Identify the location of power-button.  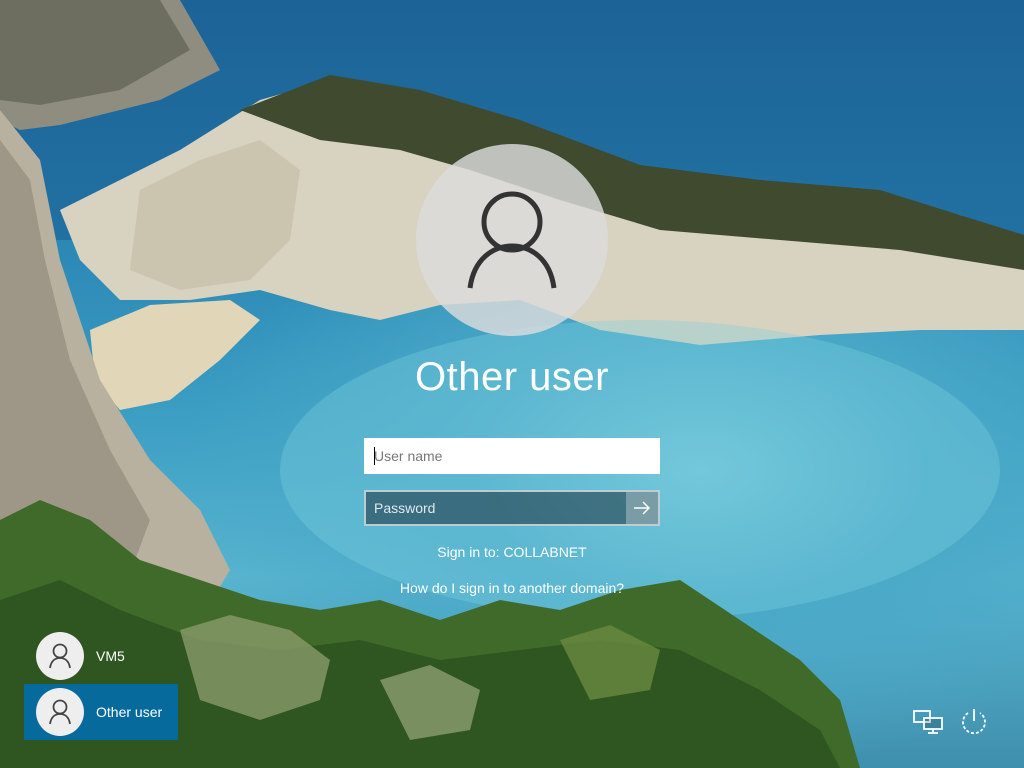
(974, 722).